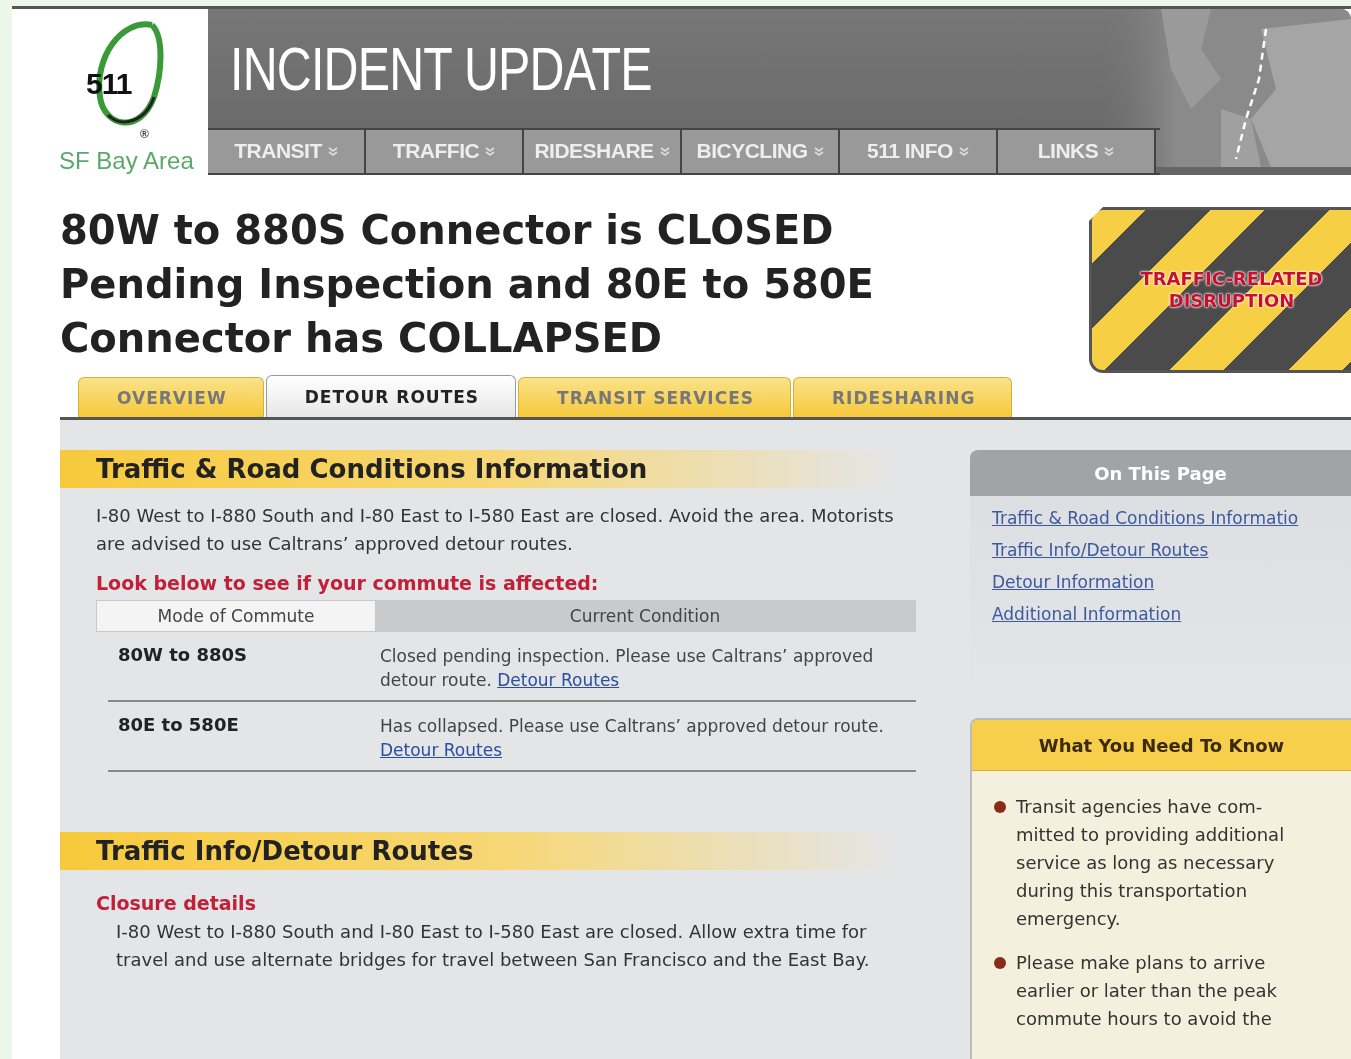  I want to click on intro-paragraph: I-80 West to I-880 South and I-80 East to I-580 East are closed. Avoid the area. Motorists are advised to use Caltrans’ approved detour routes., so click(495, 530).